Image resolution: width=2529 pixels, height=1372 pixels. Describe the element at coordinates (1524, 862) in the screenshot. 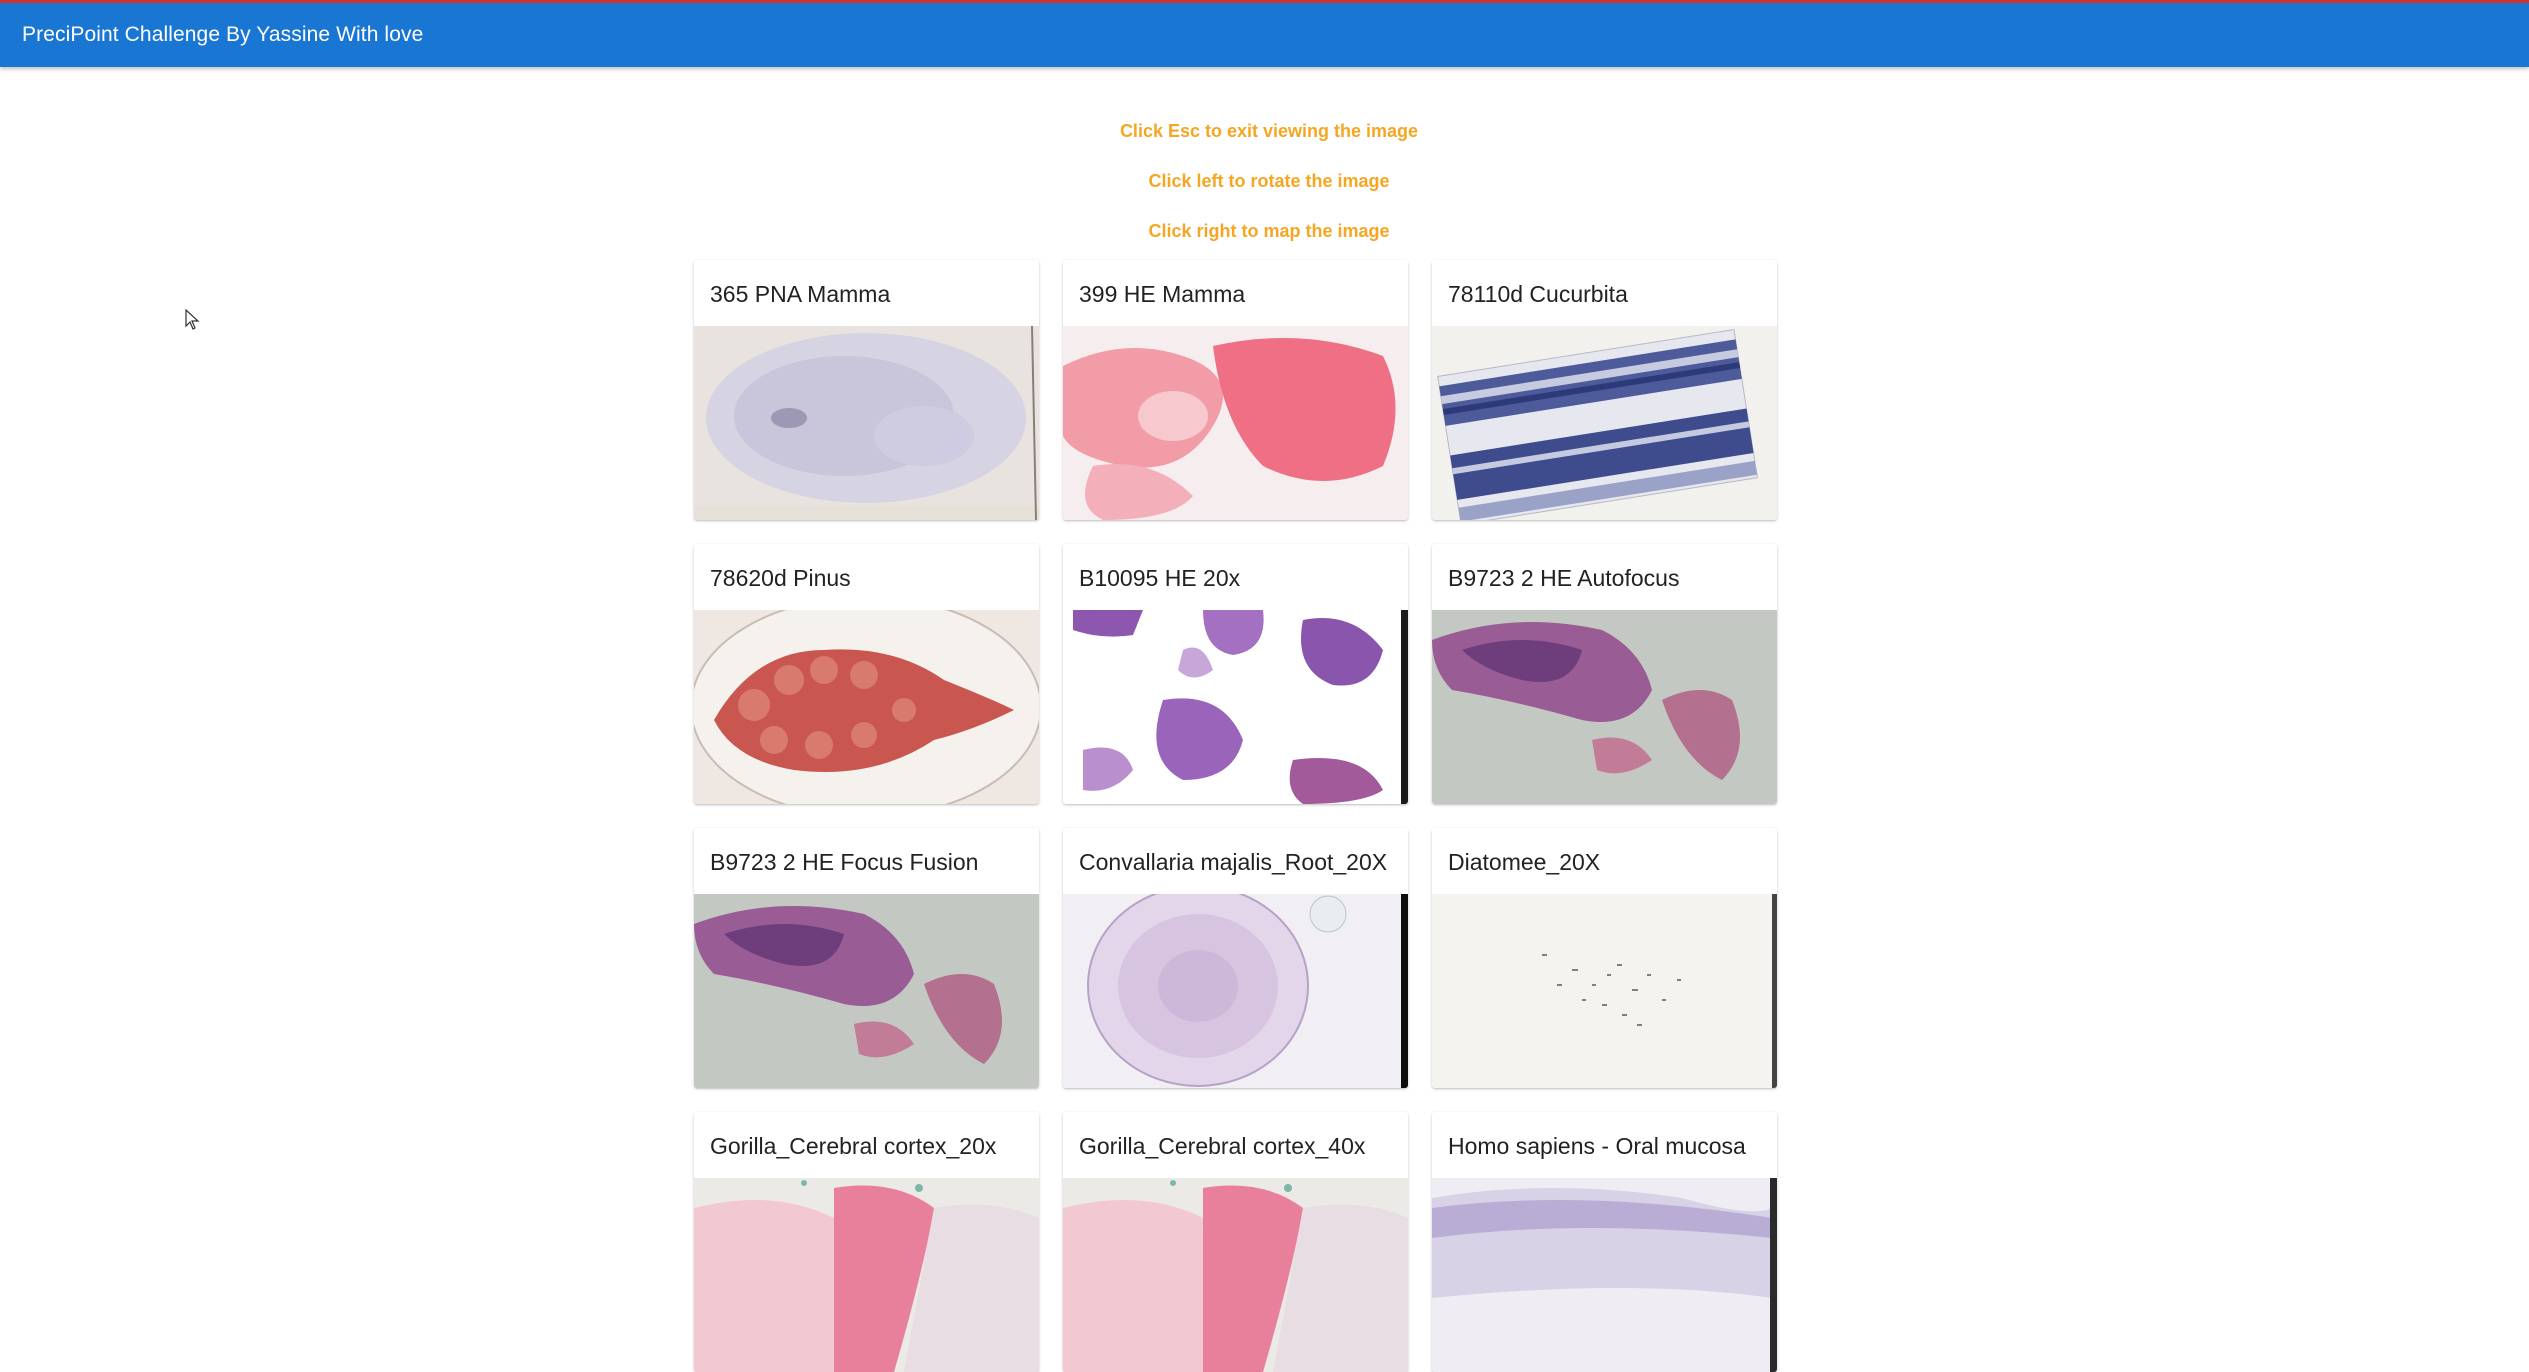

I see `card-title: Diatomee_20X` at that location.